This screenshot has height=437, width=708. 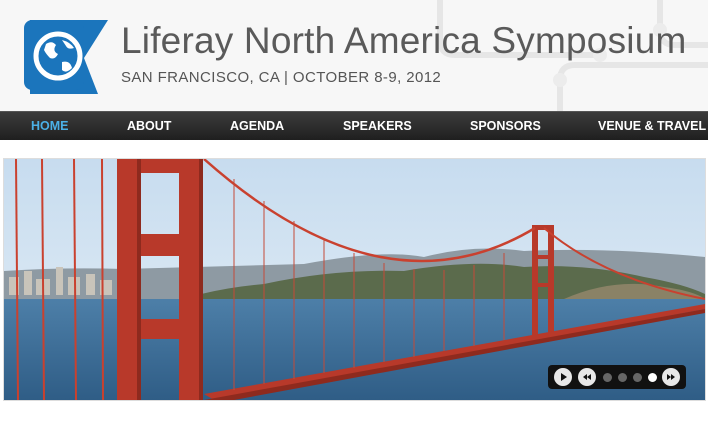 What do you see at coordinates (652, 126) in the screenshot?
I see `nav-item-venue-travel: VENUE & TRAVEL` at bounding box center [652, 126].